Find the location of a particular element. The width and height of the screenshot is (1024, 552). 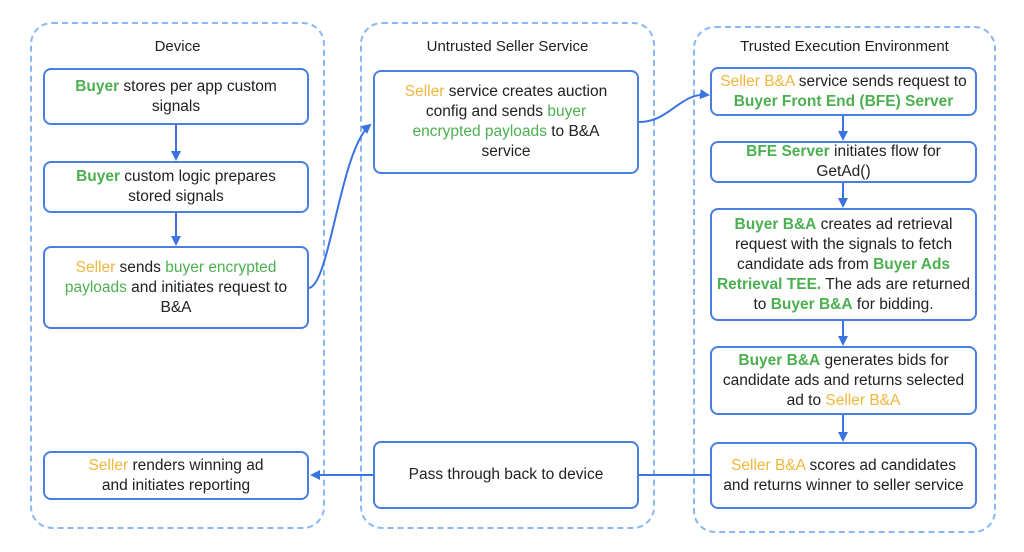

seller-step-pass-through: Pass through back to device is located at coordinates (506, 475).